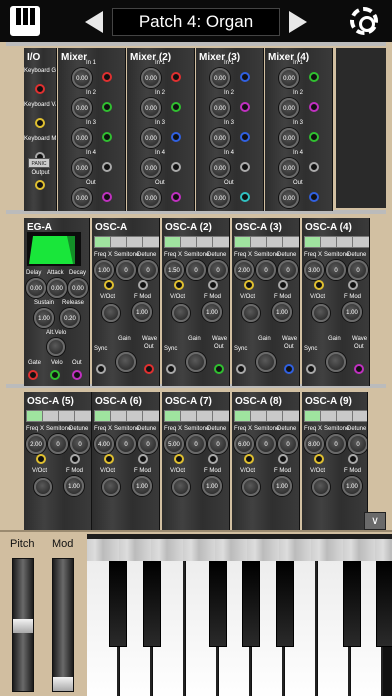 The image size is (392, 696). What do you see at coordinates (39, 163) in the screenshot?
I see `panic-button: PANIC` at bounding box center [39, 163].